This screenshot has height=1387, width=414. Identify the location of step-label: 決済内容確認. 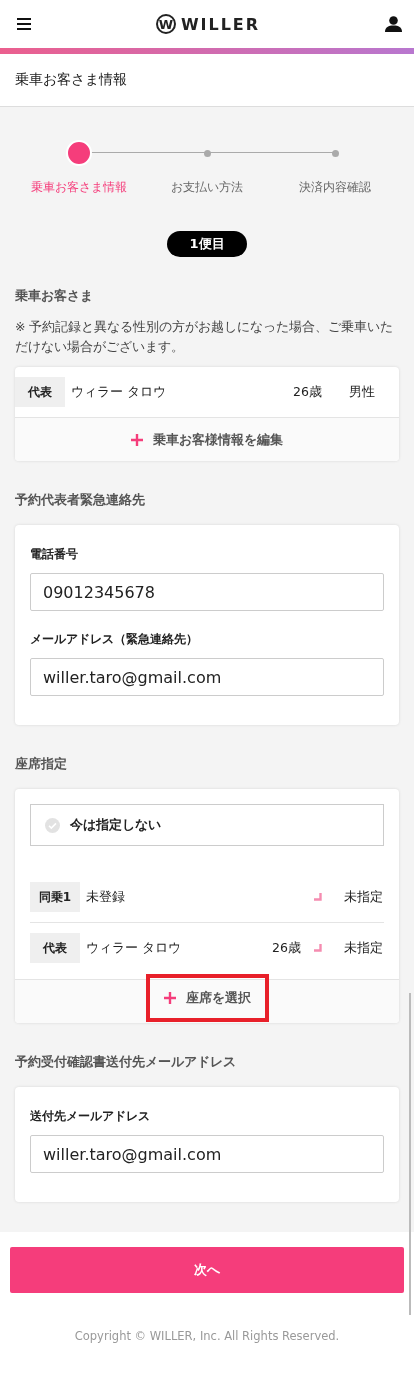
(335, 187).